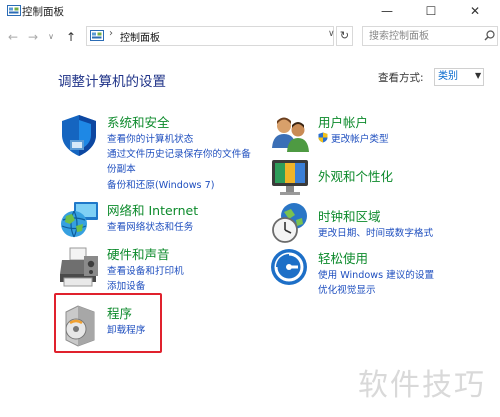 The image size is (500, 417). Describe the element at coordinates (478, 75) in the screenshot. I see `chevron-down-icon: ▼` at that location.